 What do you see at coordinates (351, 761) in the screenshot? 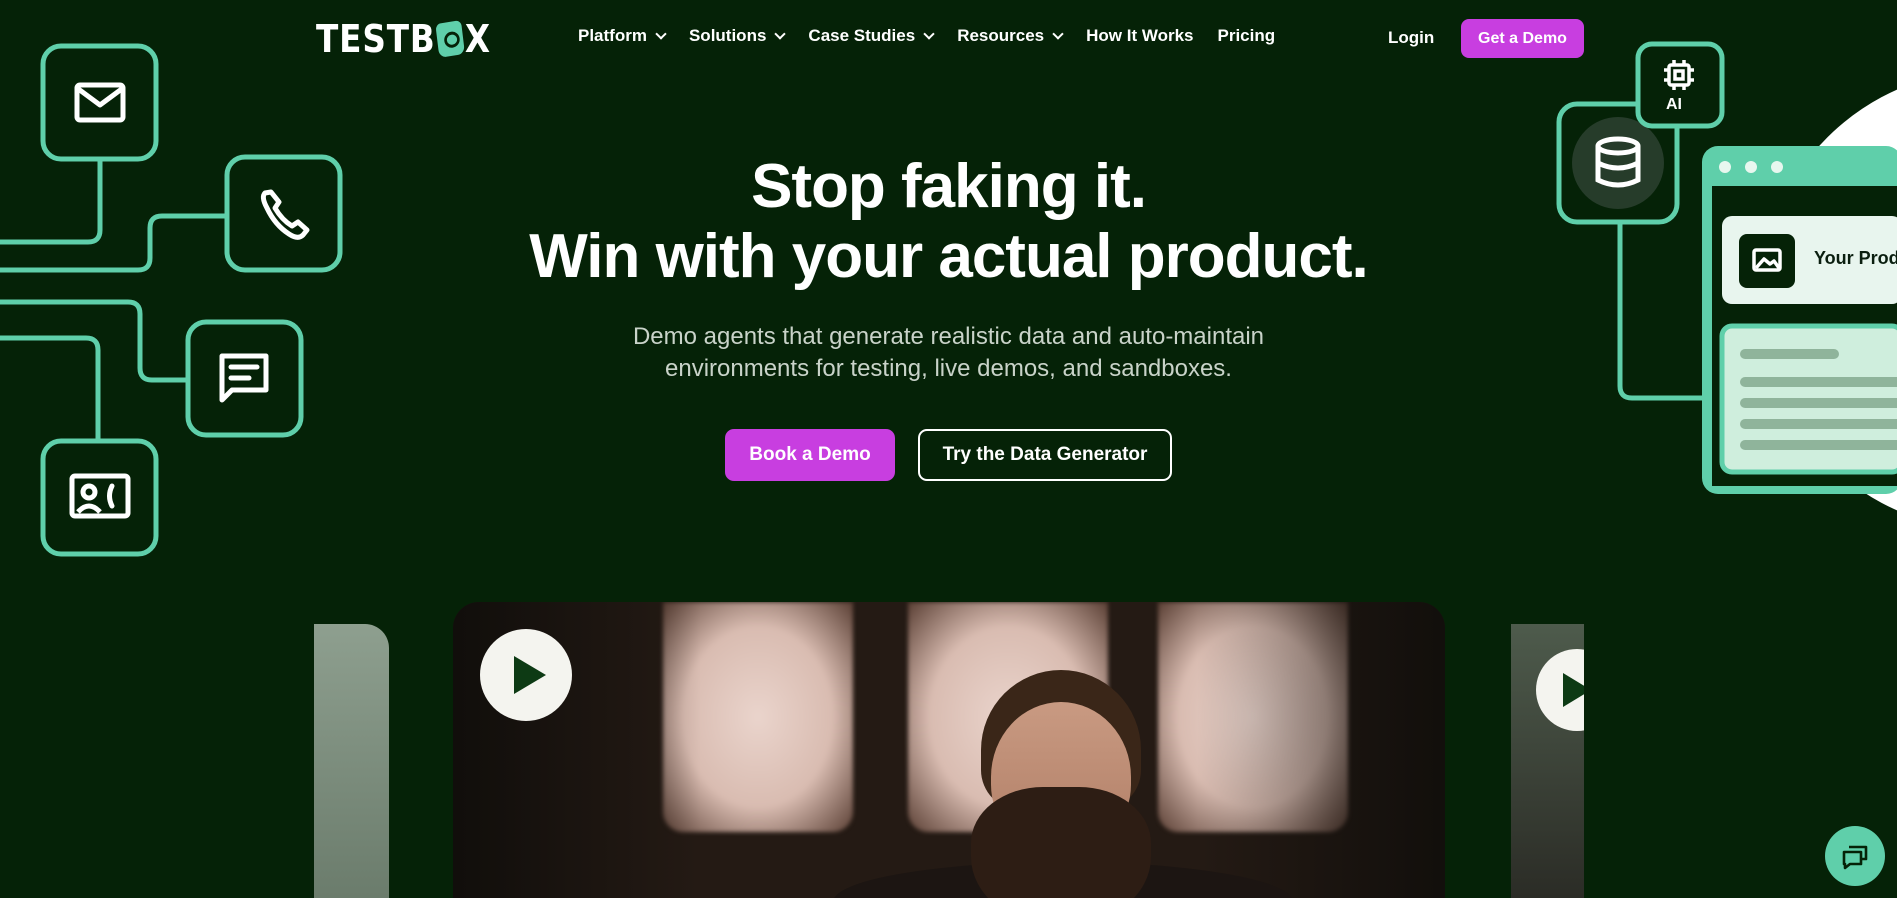
I see `video-thumbnail-previous` at bounding box center [351, 761].